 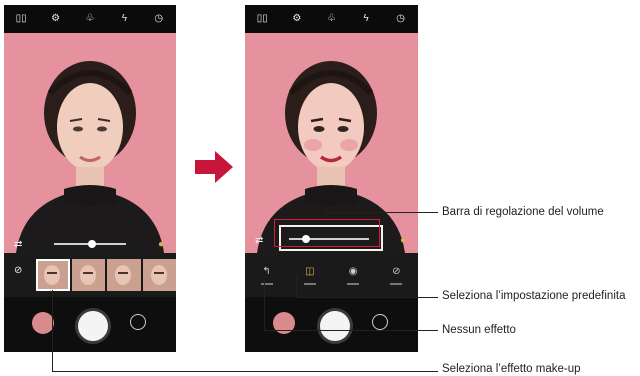 I want to click on effect-panel: ↰ ◫ ◉ ⊘, so click(x=331, y=275).